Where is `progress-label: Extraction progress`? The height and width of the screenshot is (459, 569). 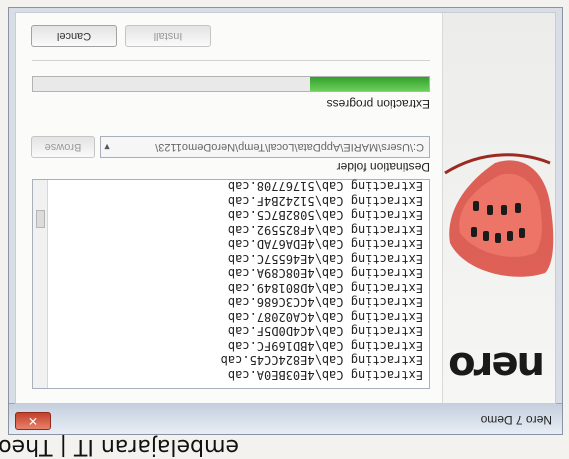
progress-label: Extraction progress is located at coordinates (378, 104).